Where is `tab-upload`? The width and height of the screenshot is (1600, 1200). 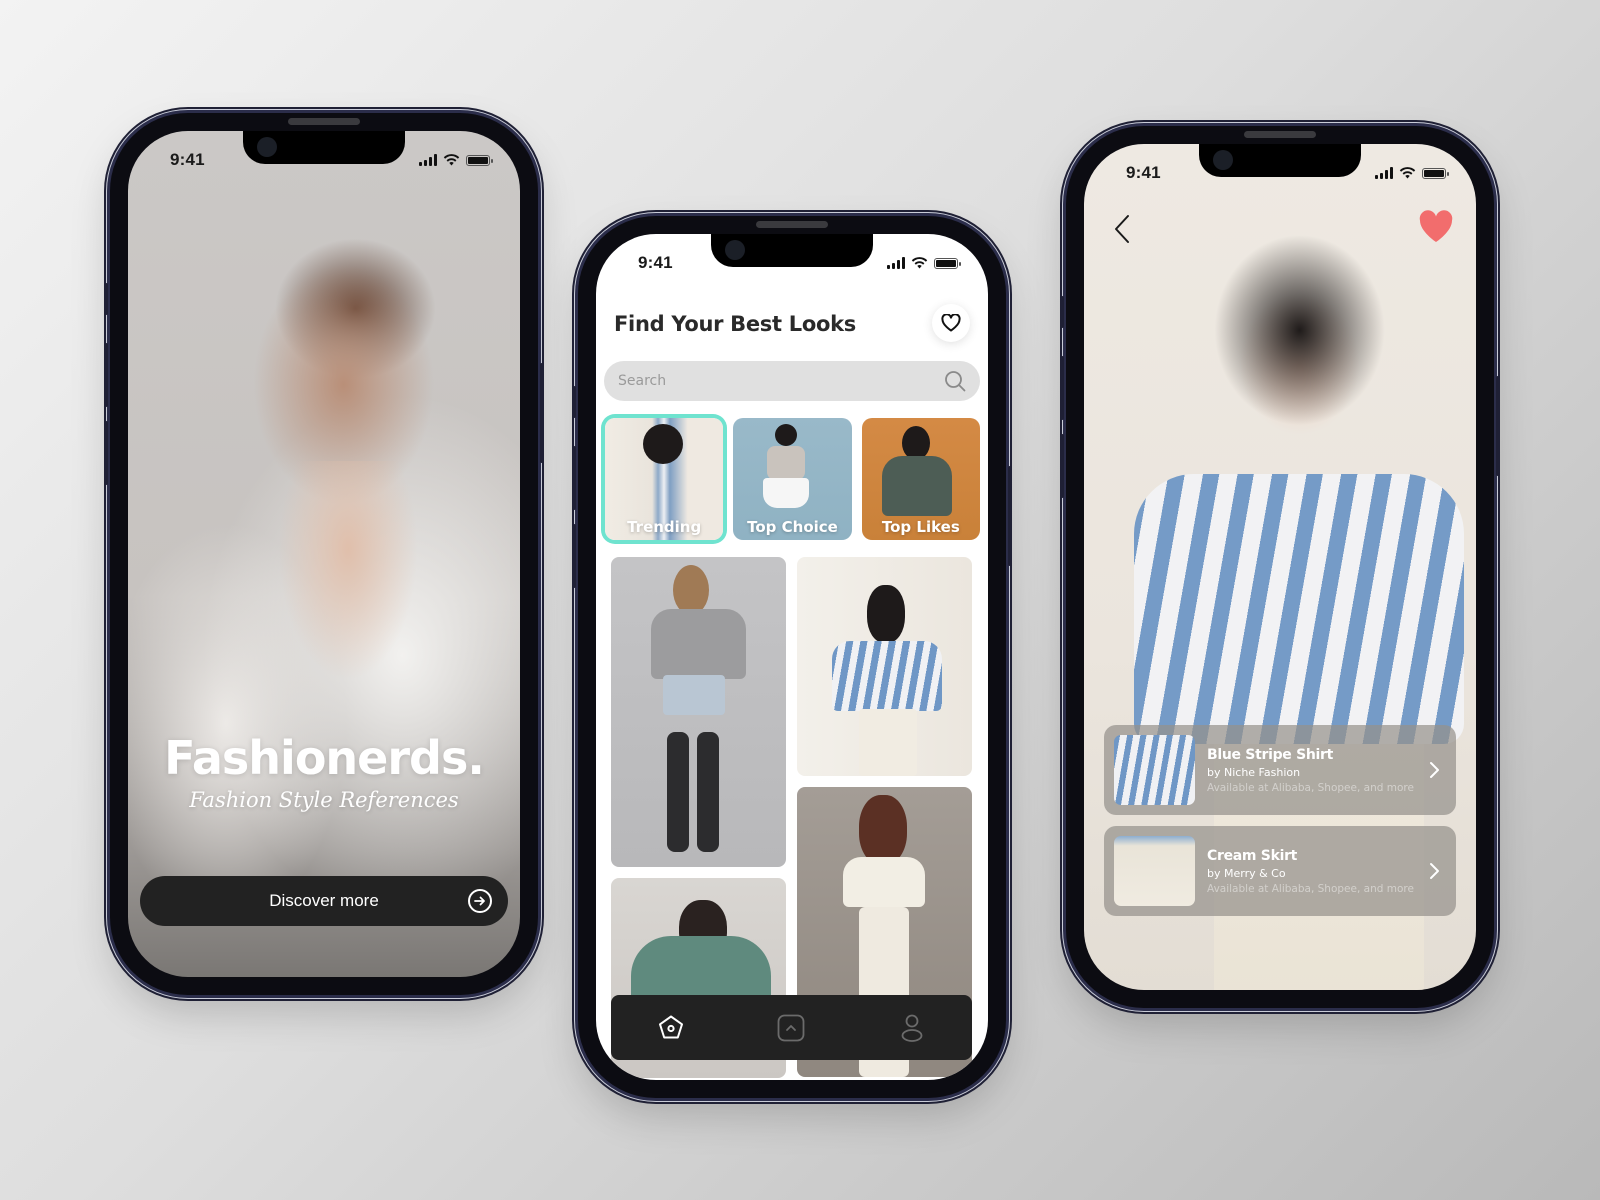
tab-upload is located at coordinates (791, 1028).